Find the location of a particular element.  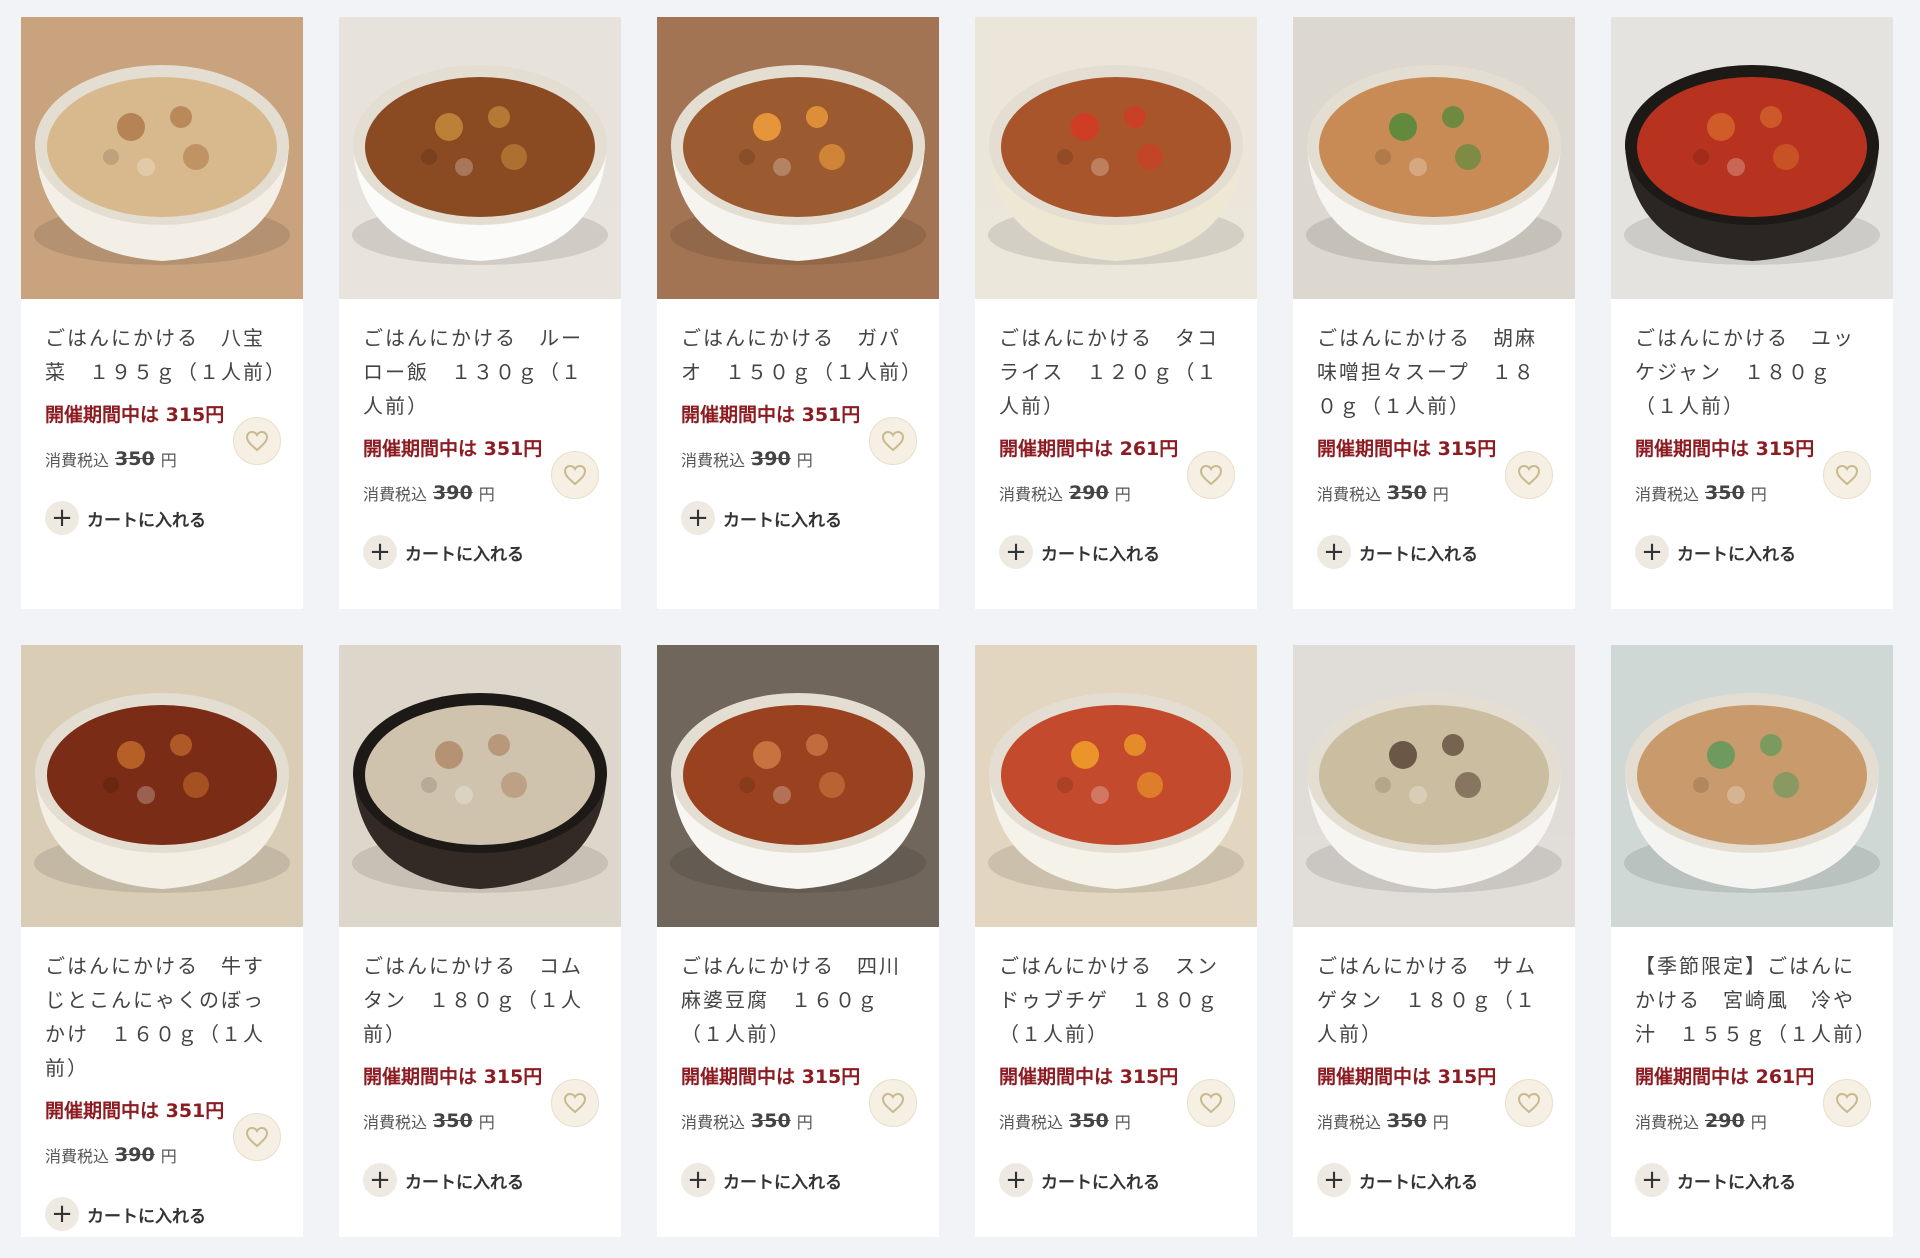

product-name: ごはんにかける 胡麻味噌担々スープ １８０ｇ（１人前） is located at coordinates (1434, 372).